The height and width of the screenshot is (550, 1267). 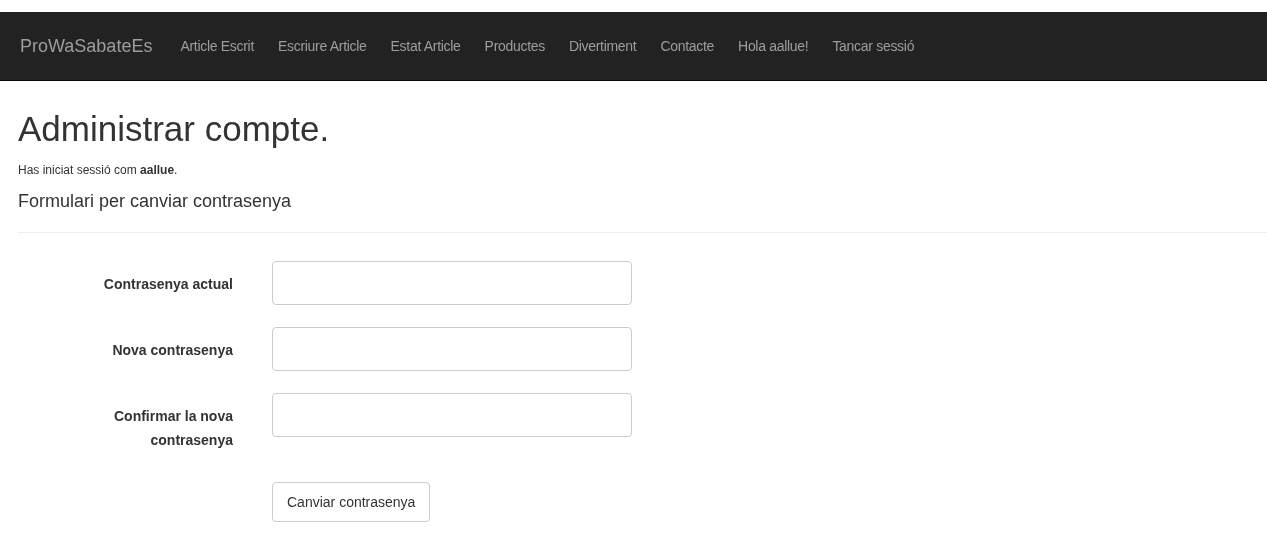 I want to click on nav-link: Divertiment, so click(x=602, y=46).